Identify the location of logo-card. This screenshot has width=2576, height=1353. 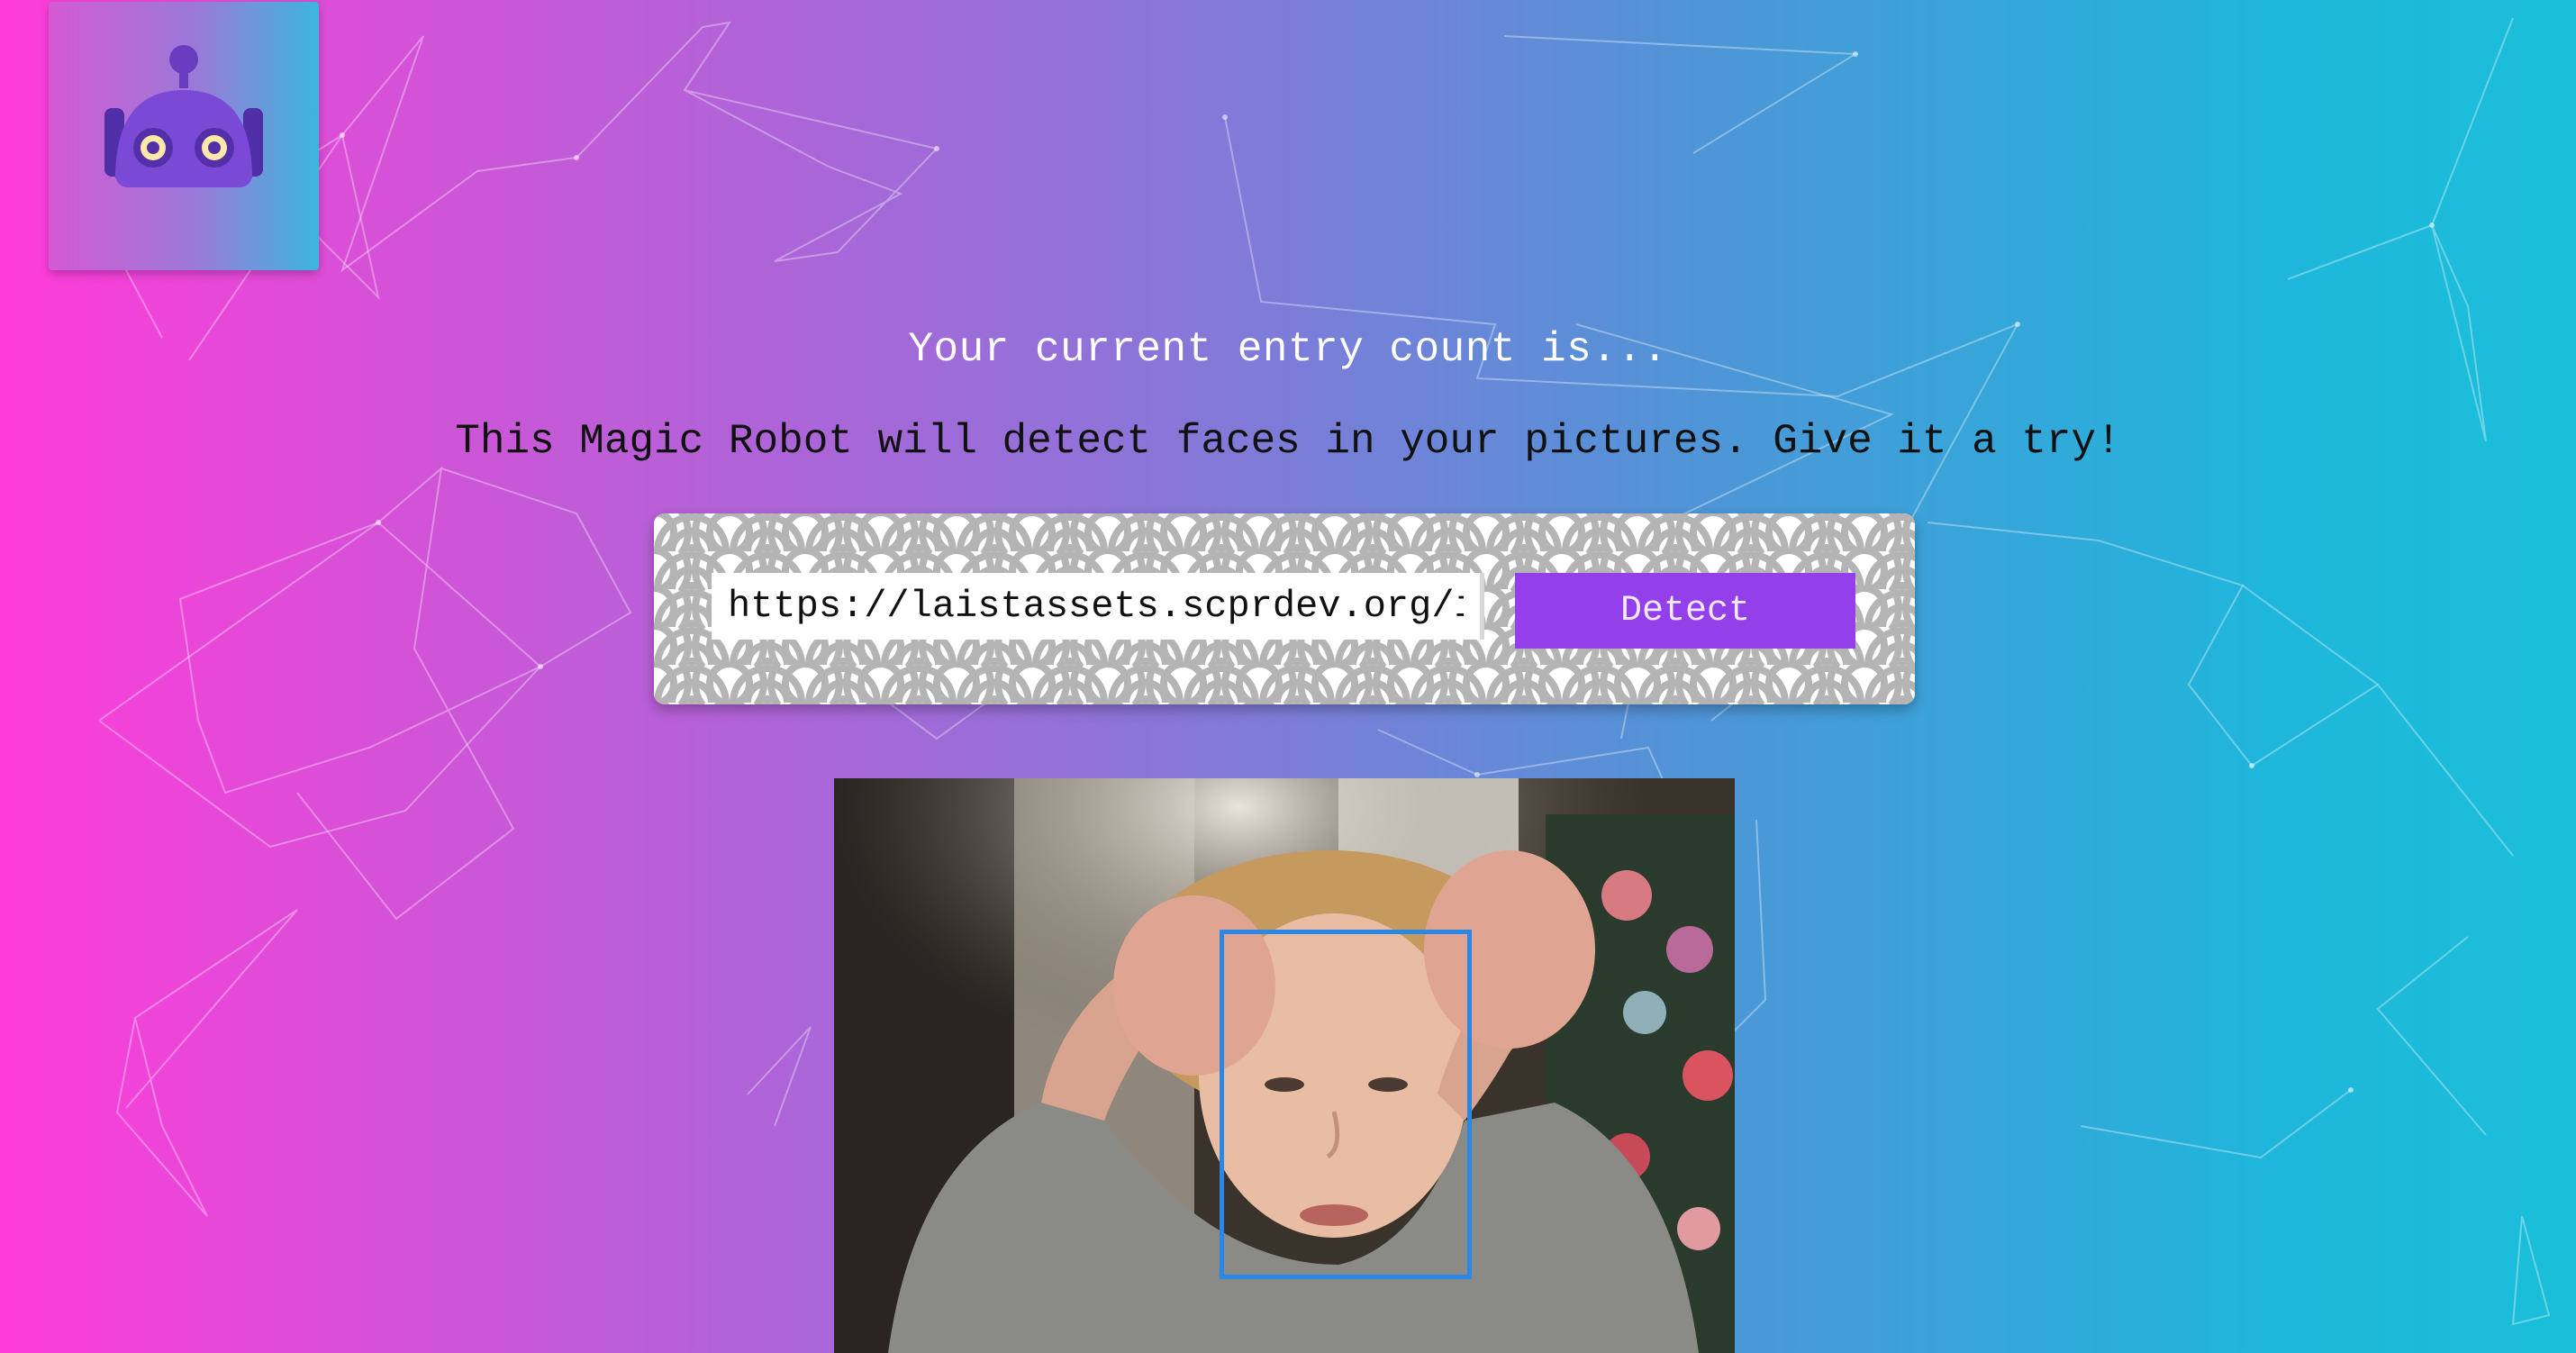
(184, 136).